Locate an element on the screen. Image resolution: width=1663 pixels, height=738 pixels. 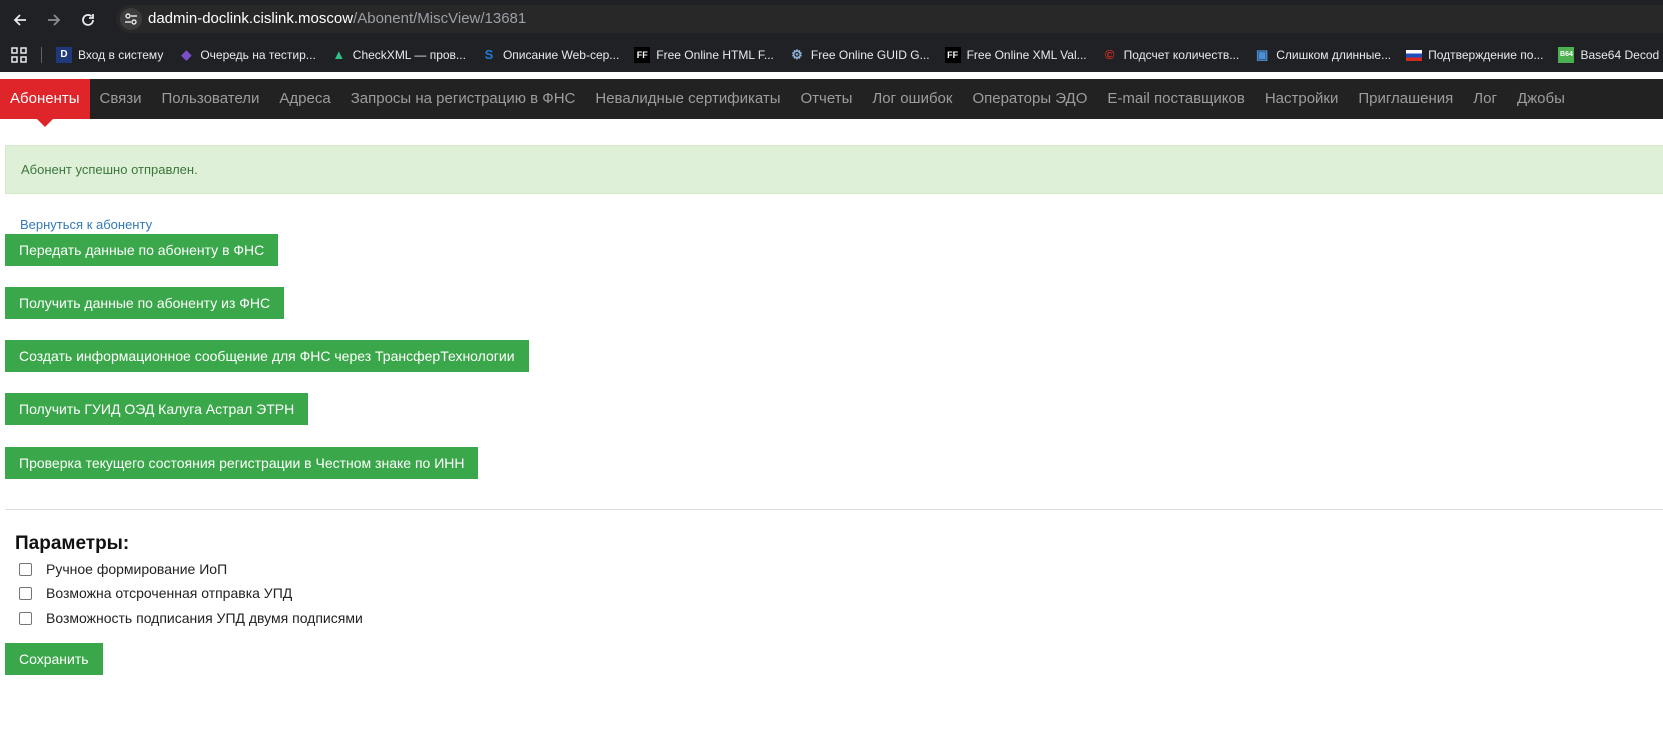
bookmark-label: Вход в систему is located at coordinates (121, 55).